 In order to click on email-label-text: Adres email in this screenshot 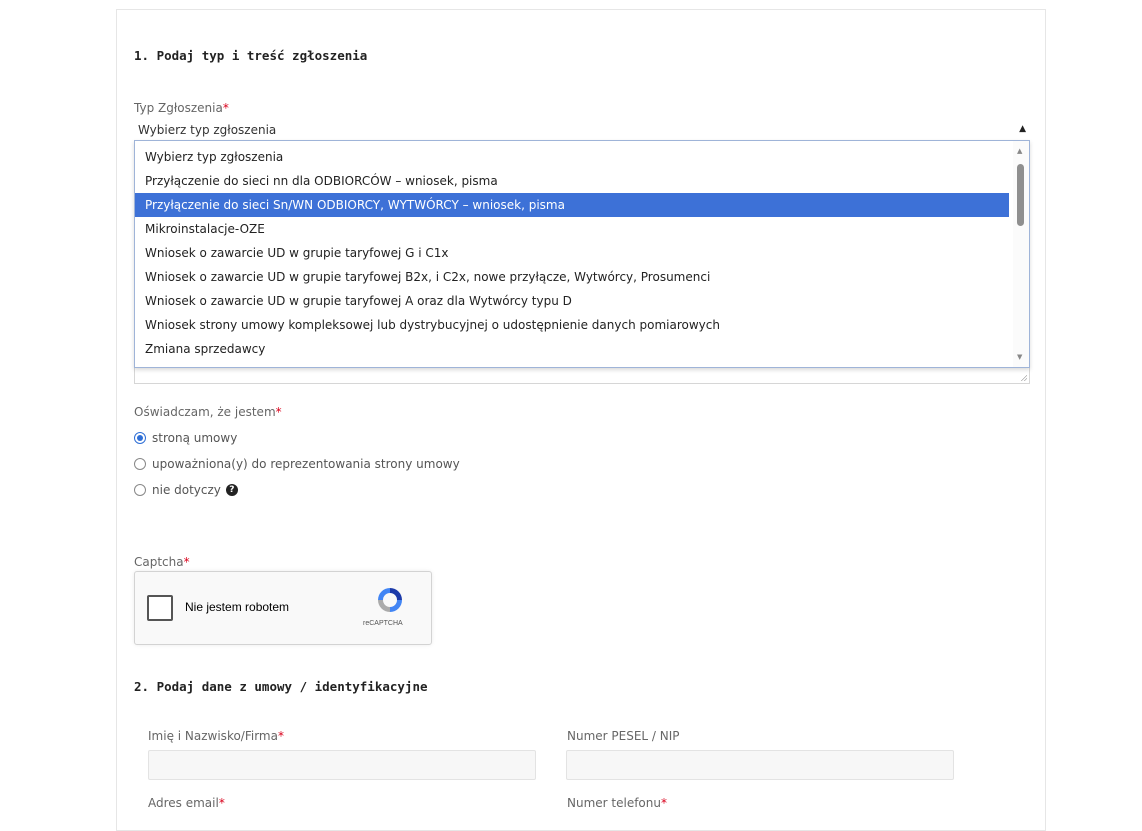, I will do `click(183, 803)`.